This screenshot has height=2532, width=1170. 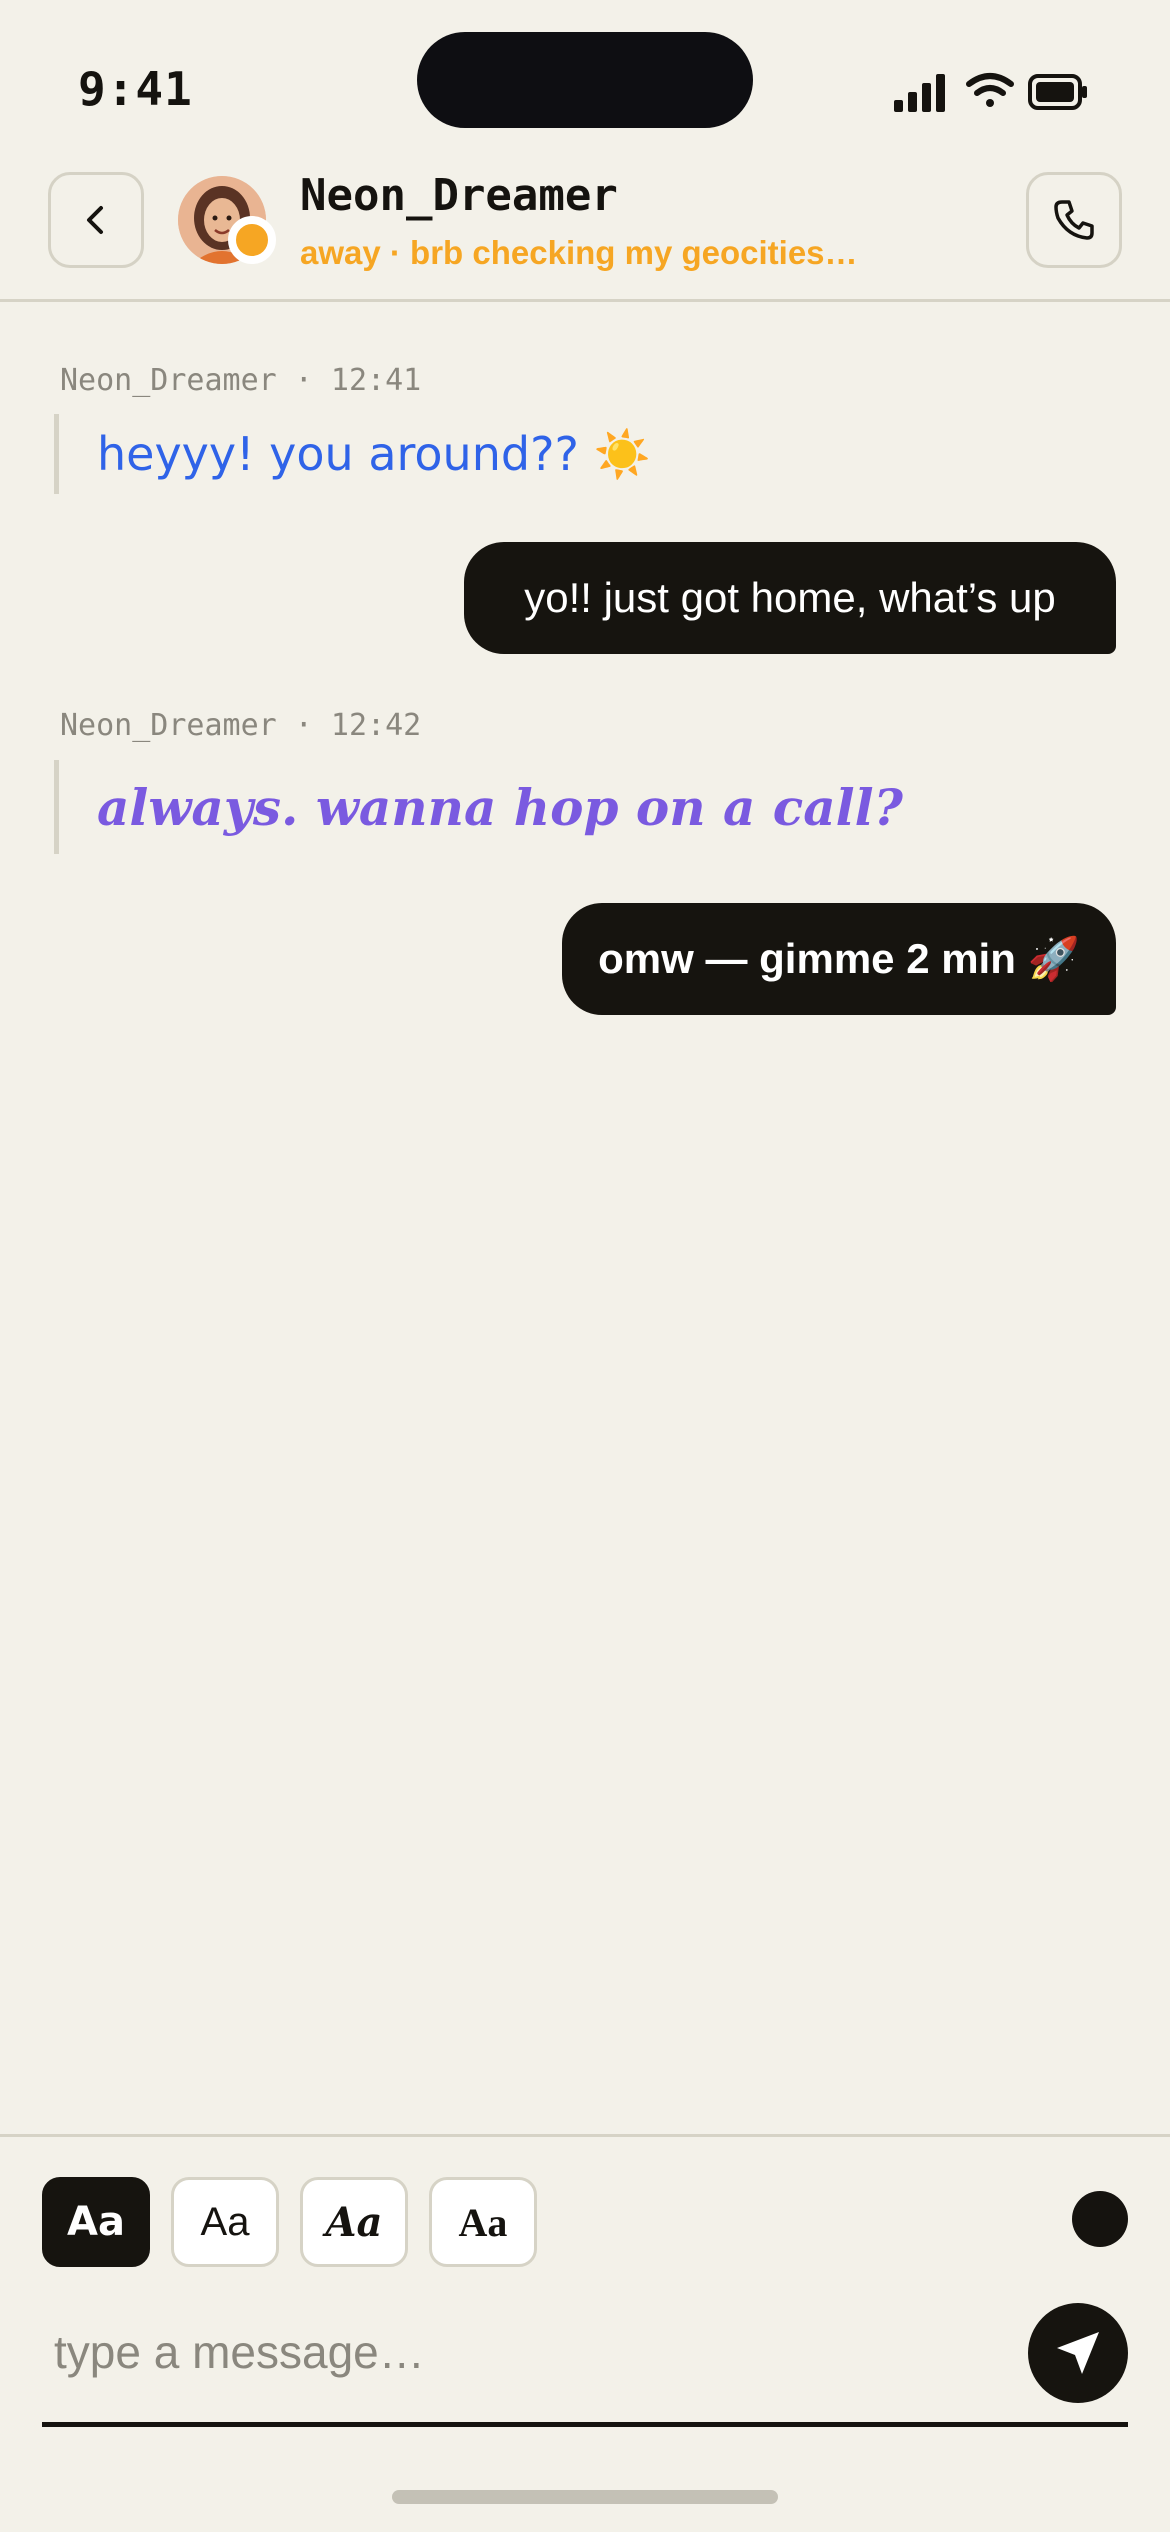 I want to click on chevron-left-icon, so click(x=95, y=220).